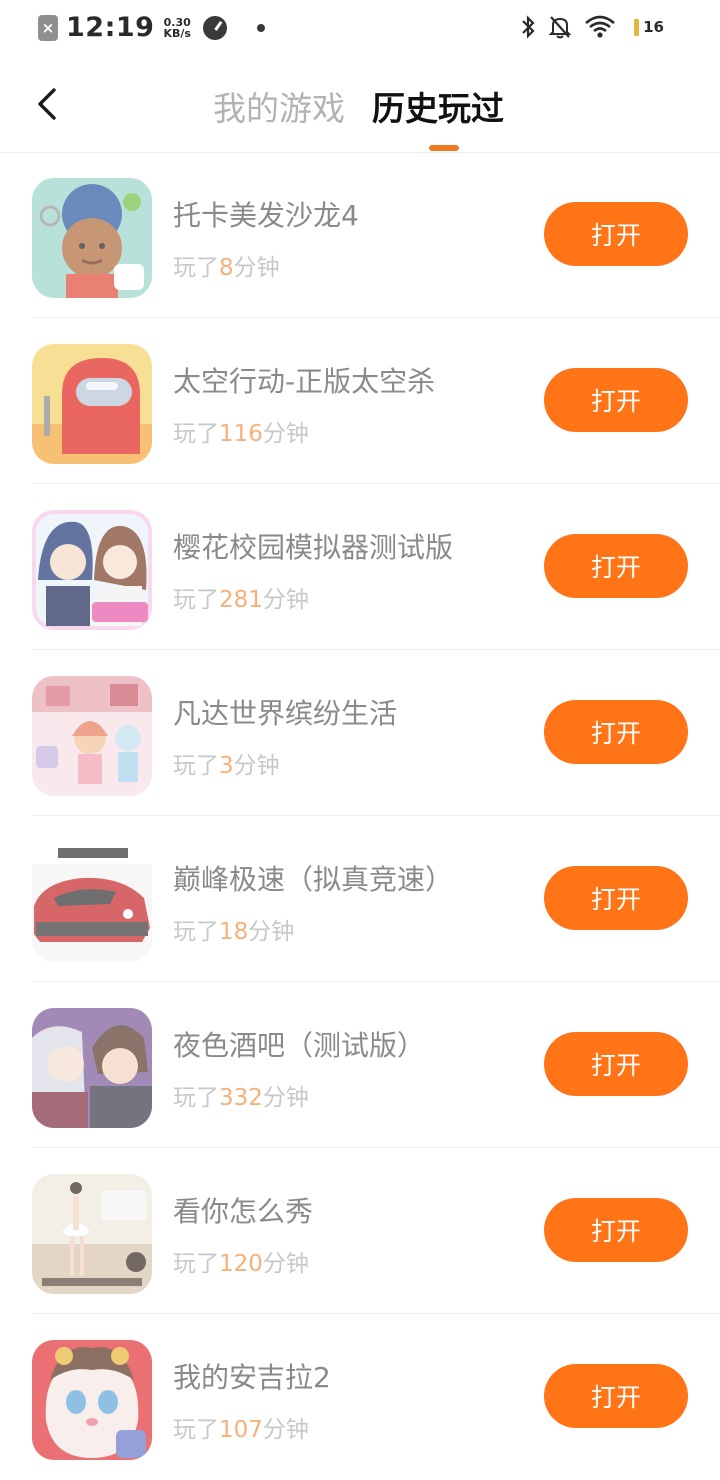 The height and width of the screenshot is (1480, 720). I want to click on status-time: 12:19, so click(110, 27).